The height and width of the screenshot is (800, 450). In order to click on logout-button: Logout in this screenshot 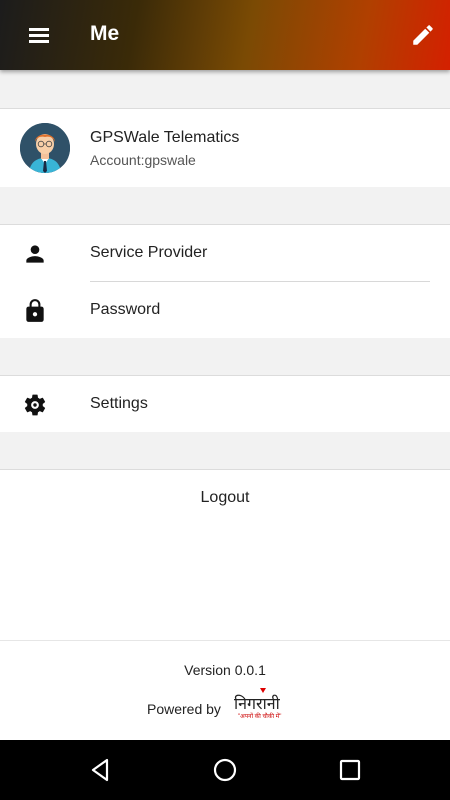, I will do `click(225, 498)`.